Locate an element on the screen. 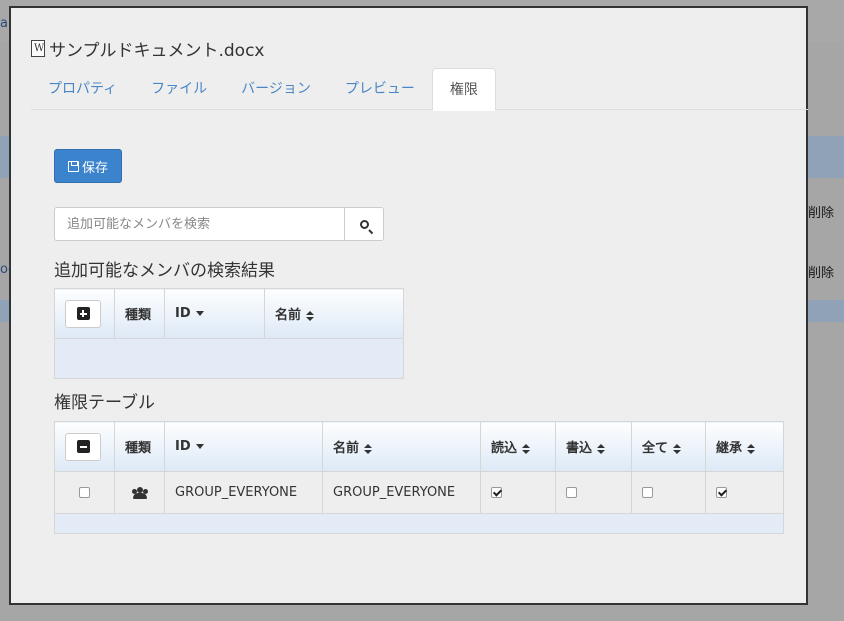 Image resolution: width=844 pixels, height=621 pixels. column-header-write: 書込 is located at coordinates (593, 446).